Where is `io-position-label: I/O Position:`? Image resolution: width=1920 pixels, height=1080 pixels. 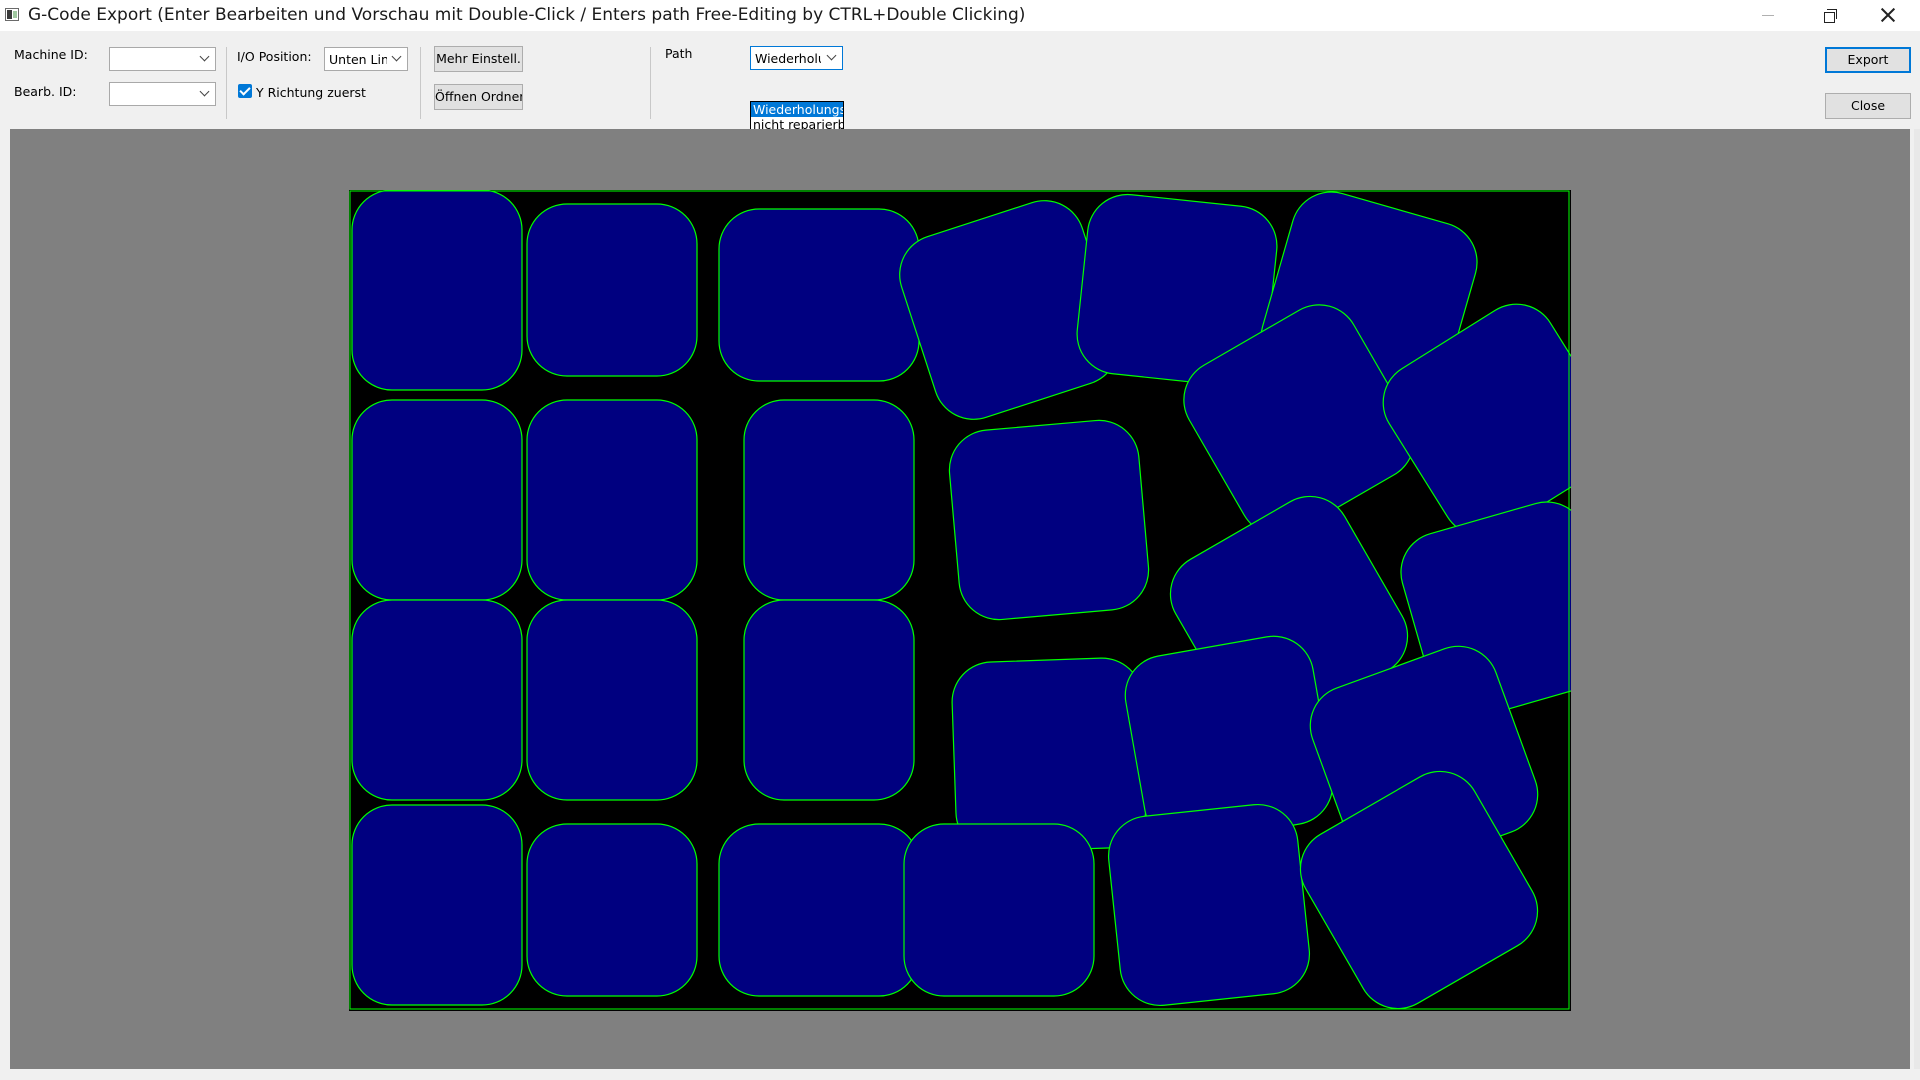
io-position-label: I/O Position: is located at coordinates (274, 56).